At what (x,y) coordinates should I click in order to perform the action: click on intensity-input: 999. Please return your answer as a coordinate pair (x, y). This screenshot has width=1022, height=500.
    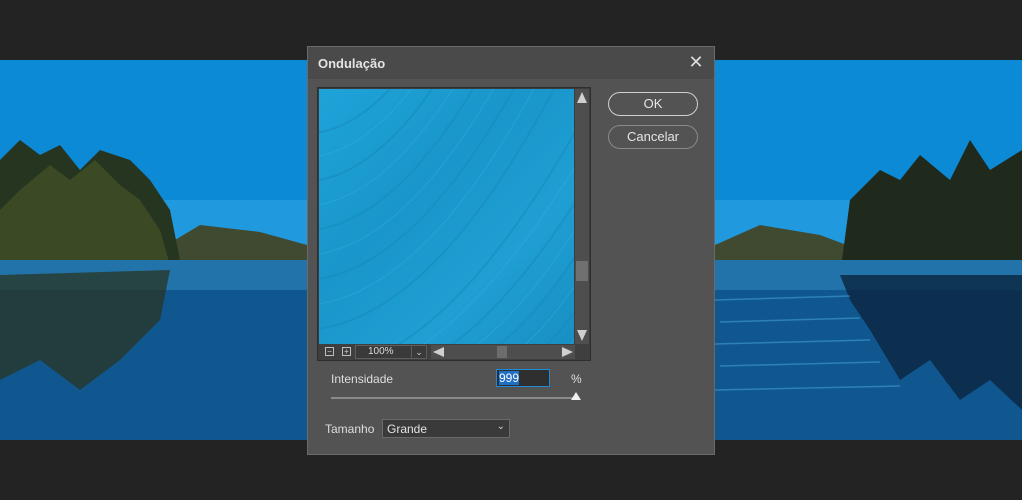
    Looking at the image, I should click on (523, 378).